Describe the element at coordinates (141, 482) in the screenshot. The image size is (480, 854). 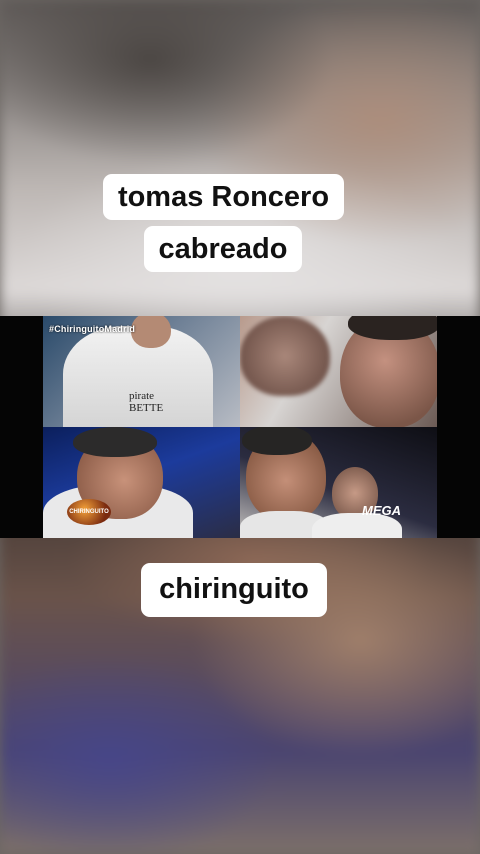
I see `video-panel-bottom-left: CHIRINGUITO` at that location.